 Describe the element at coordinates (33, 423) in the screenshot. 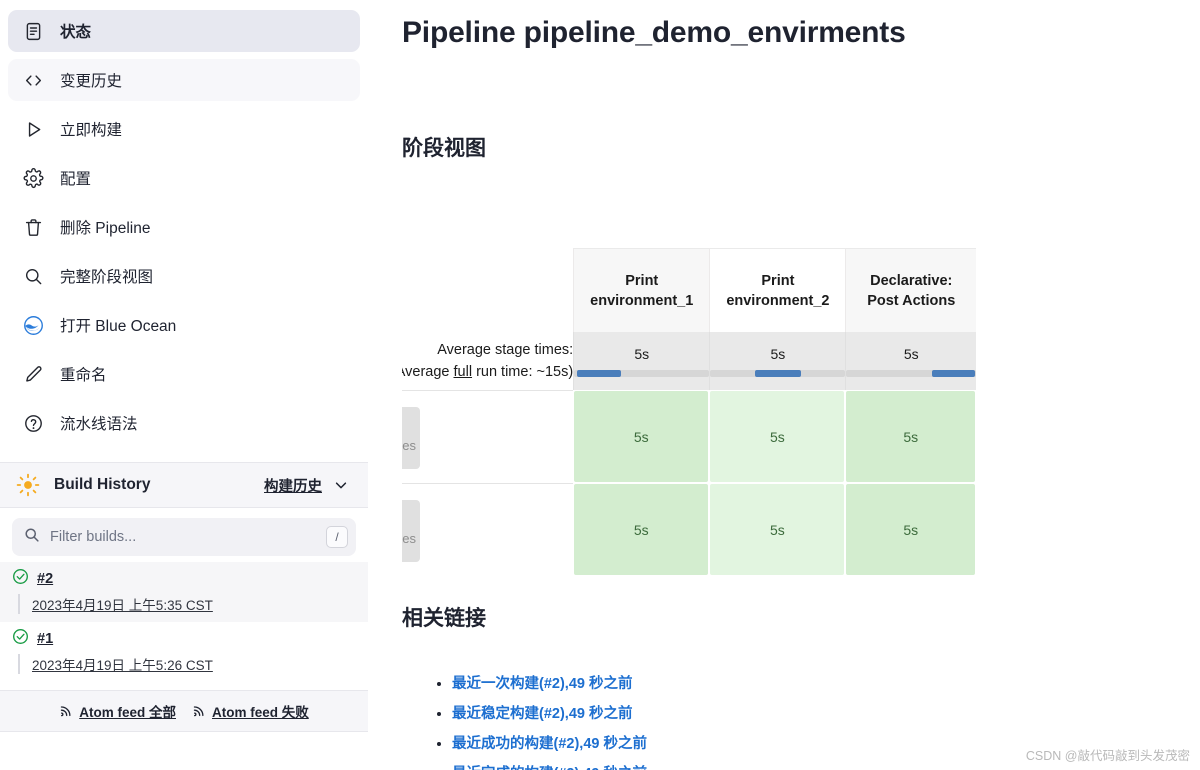

I see `question-icon` at that location.